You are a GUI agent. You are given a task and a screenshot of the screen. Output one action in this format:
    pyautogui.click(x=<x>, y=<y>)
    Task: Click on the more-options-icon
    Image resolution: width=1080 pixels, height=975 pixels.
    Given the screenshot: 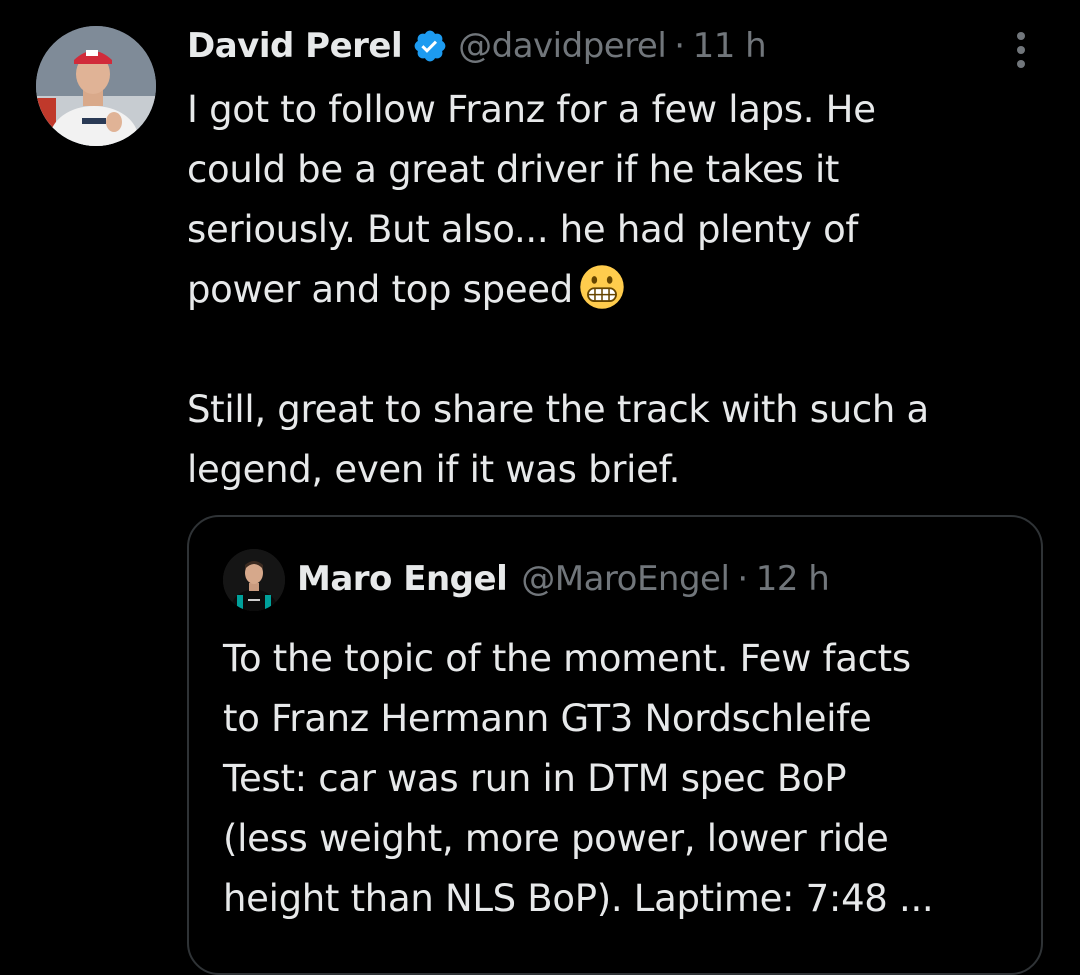 What is the action you would take?
    pyautogui.click(x=1021, y=50)
    